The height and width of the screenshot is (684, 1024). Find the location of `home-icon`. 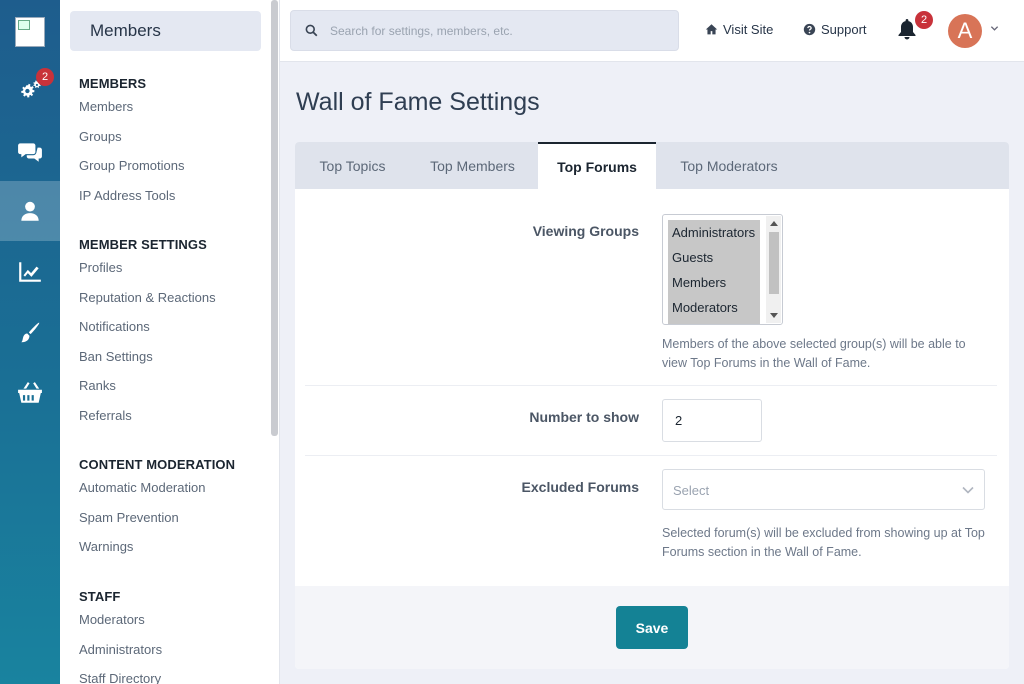

home-icon is located at coordinates (711, 29).